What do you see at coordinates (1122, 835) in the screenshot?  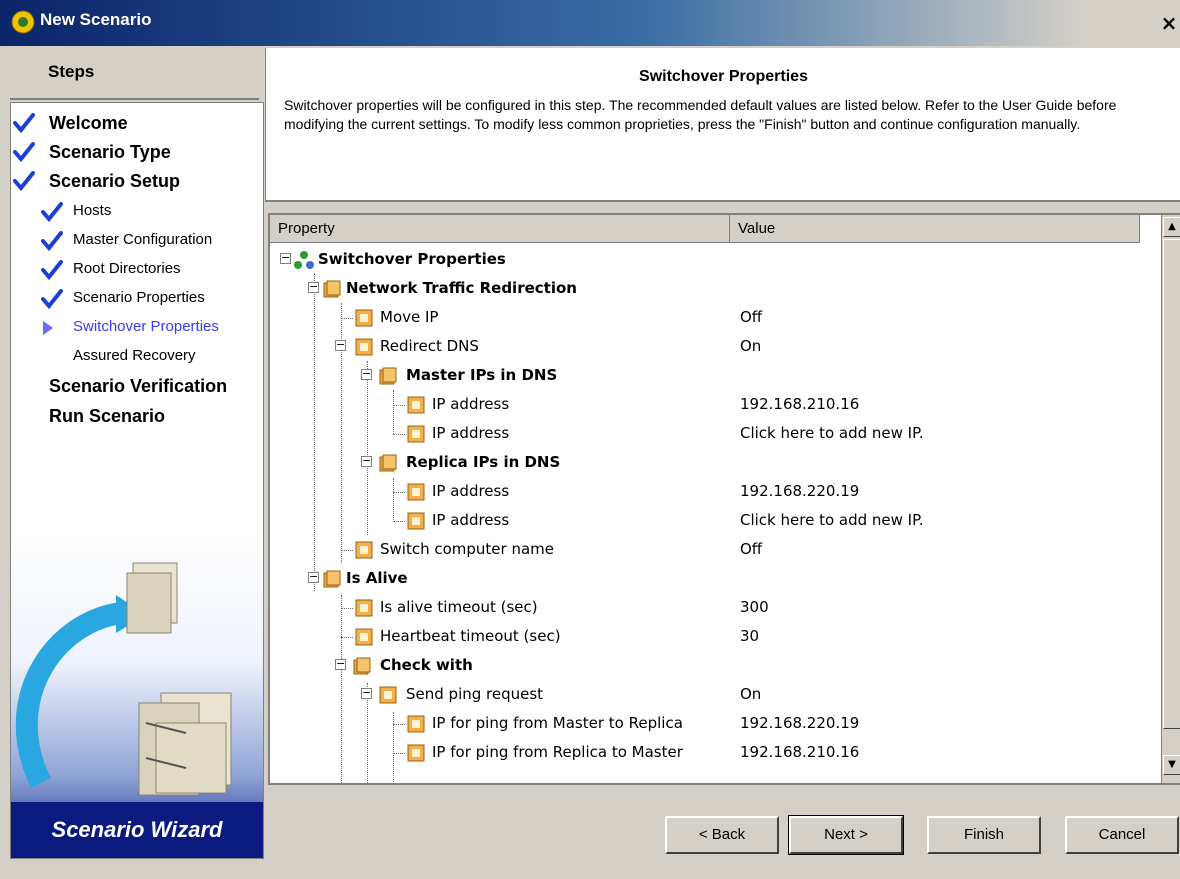 I see `cancel-button: Cancel` at bounding box center [1122, 835].